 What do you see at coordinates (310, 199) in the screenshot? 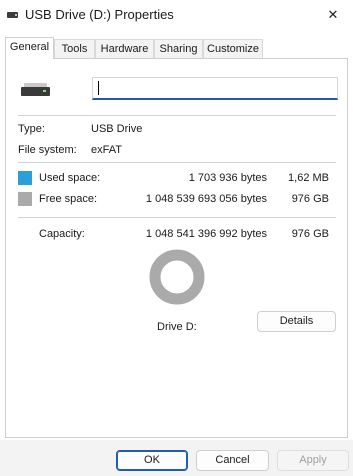
I see `free-space-size: 976 GB` at bounding box center [310, 199].